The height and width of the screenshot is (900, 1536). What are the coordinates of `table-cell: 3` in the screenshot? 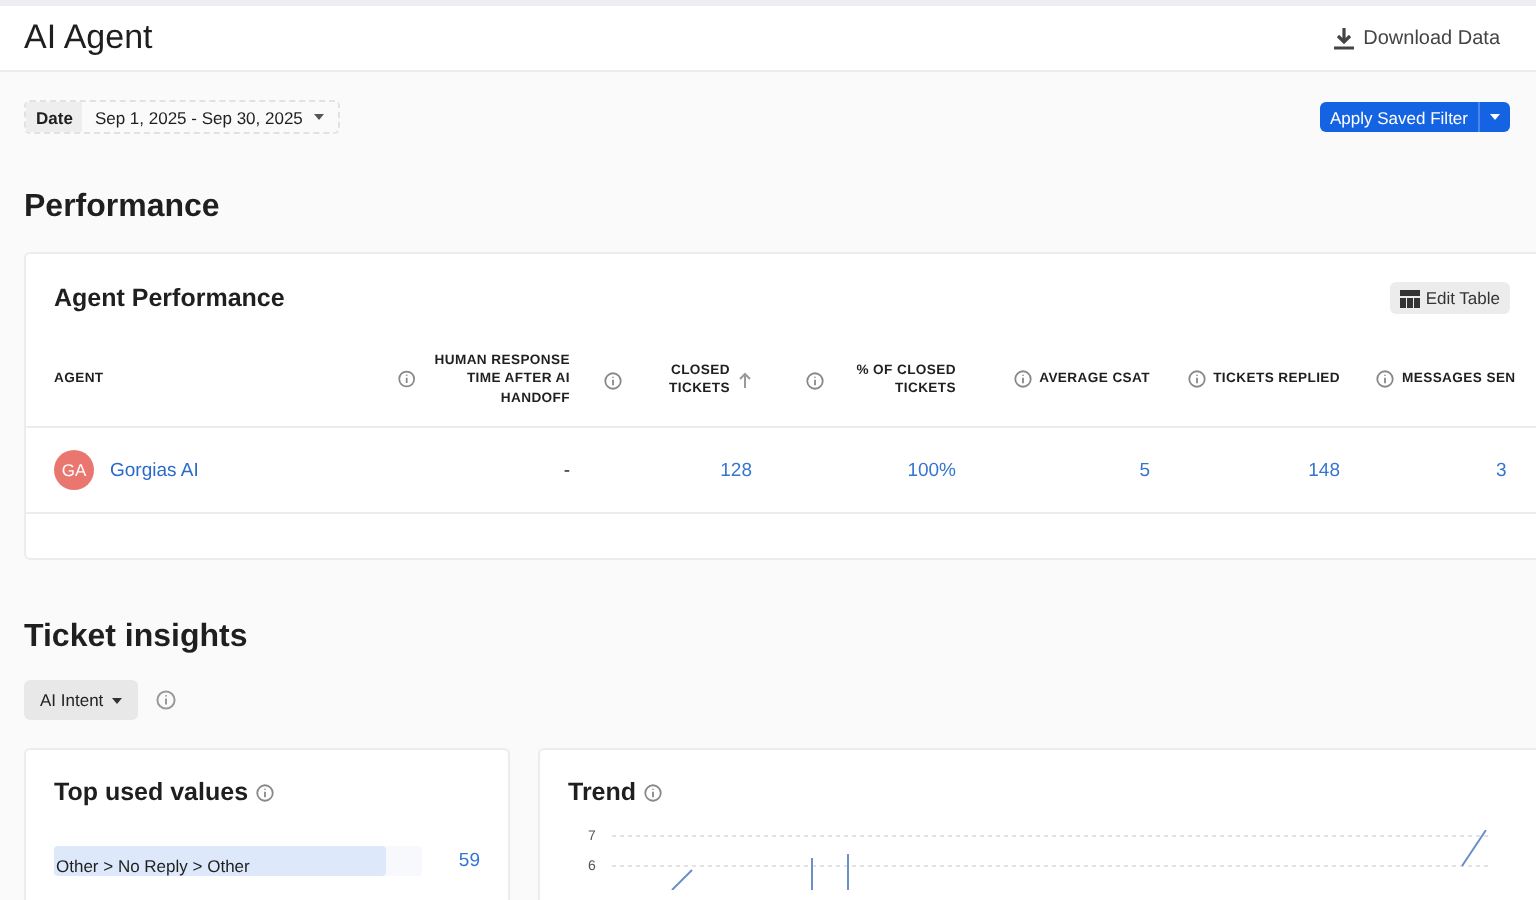 It's located at (1501, 470).